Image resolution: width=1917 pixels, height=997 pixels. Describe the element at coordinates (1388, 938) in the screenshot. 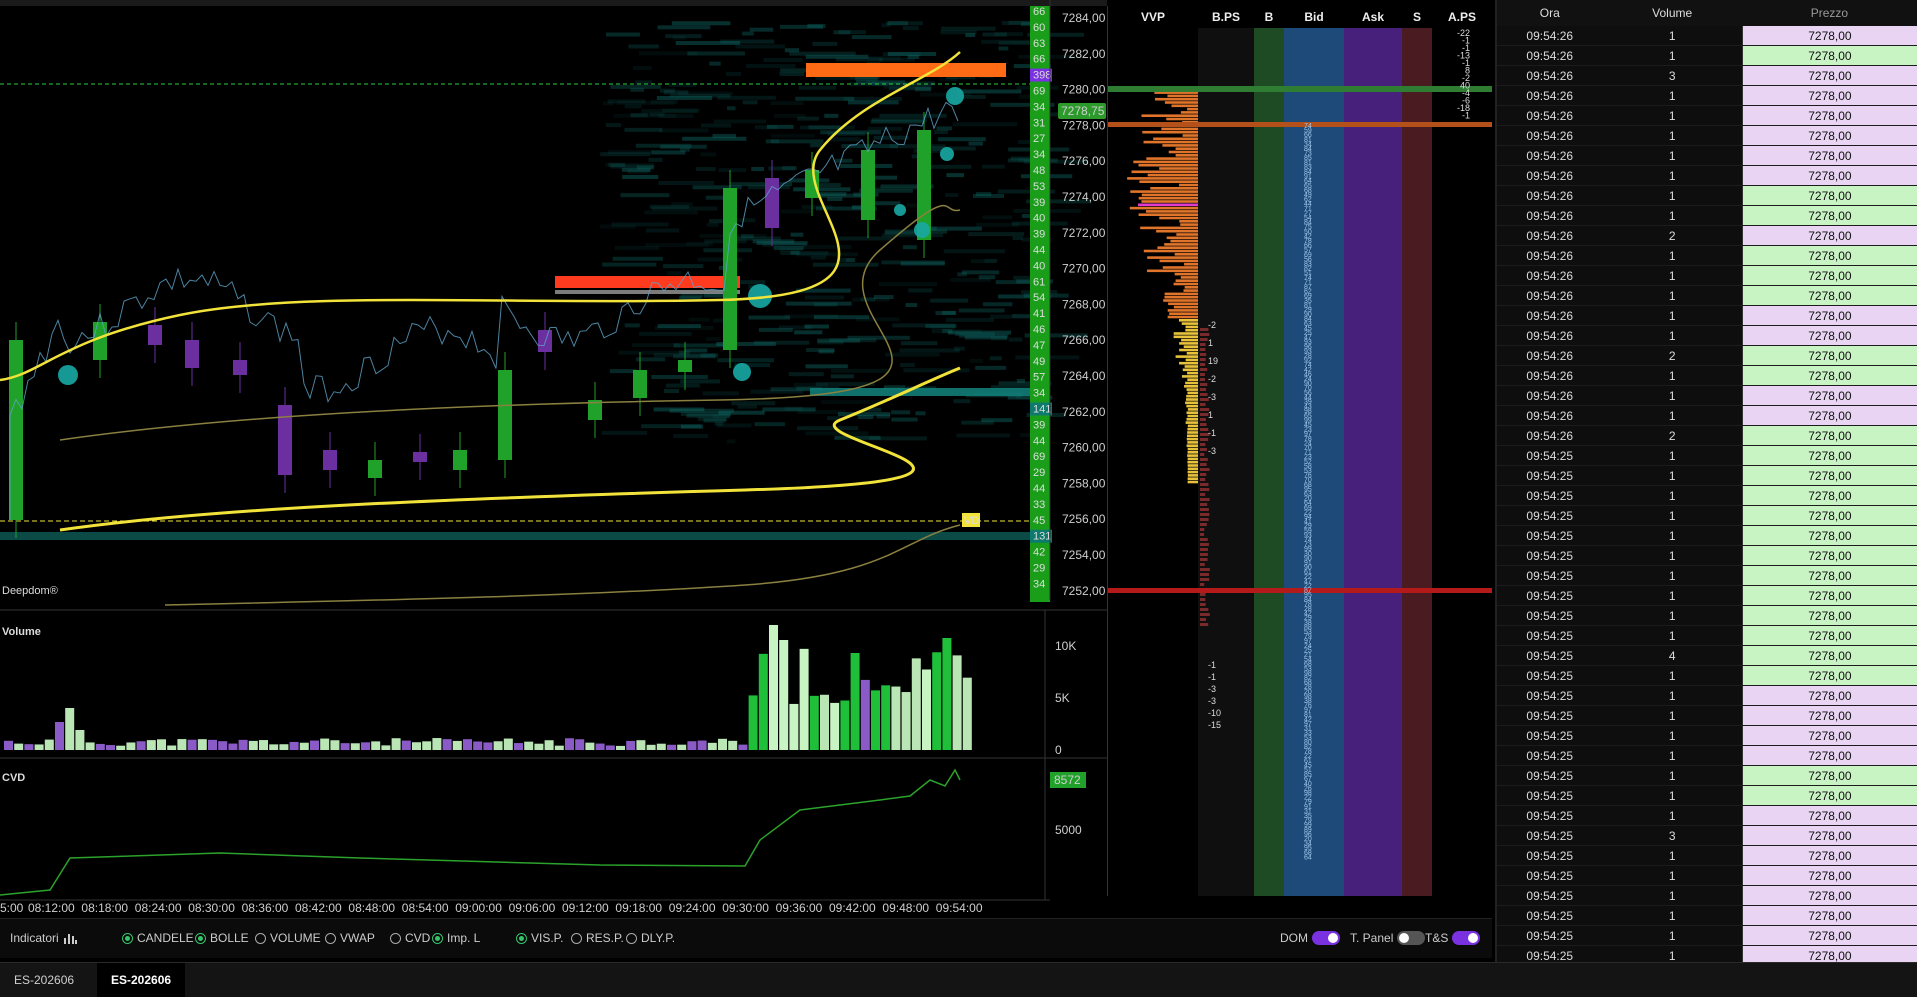

I see `toggle-t-panel: T. Panel` at that location.